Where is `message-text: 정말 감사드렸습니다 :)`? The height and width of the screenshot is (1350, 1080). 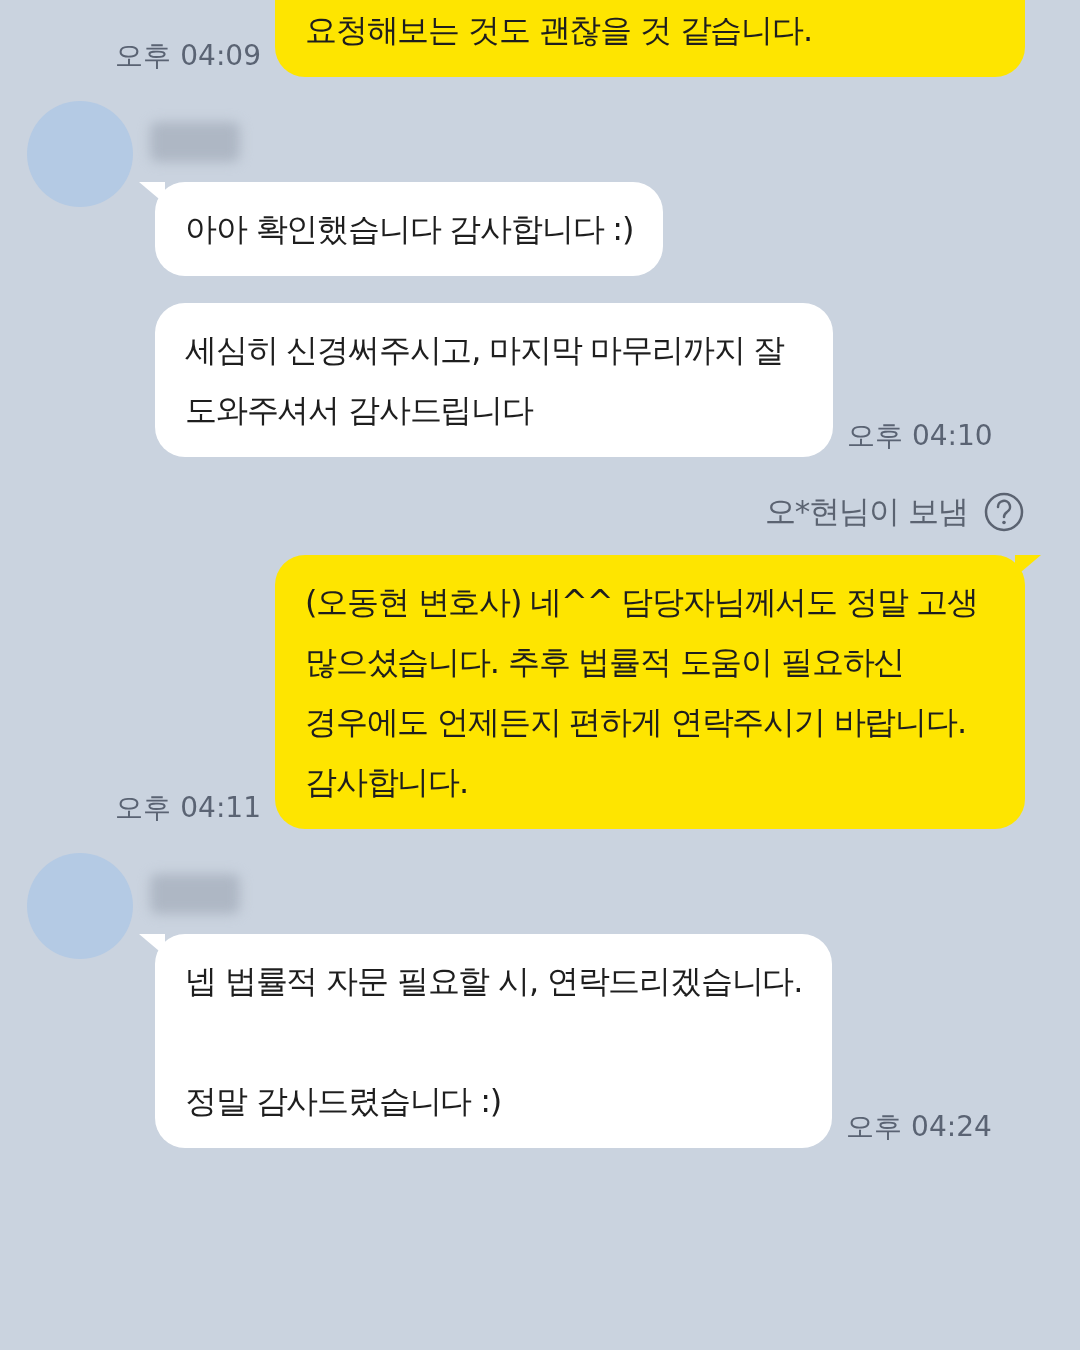 message-text: 정말 감사드렸습니다 :) is located at coordinates (343, 1101).